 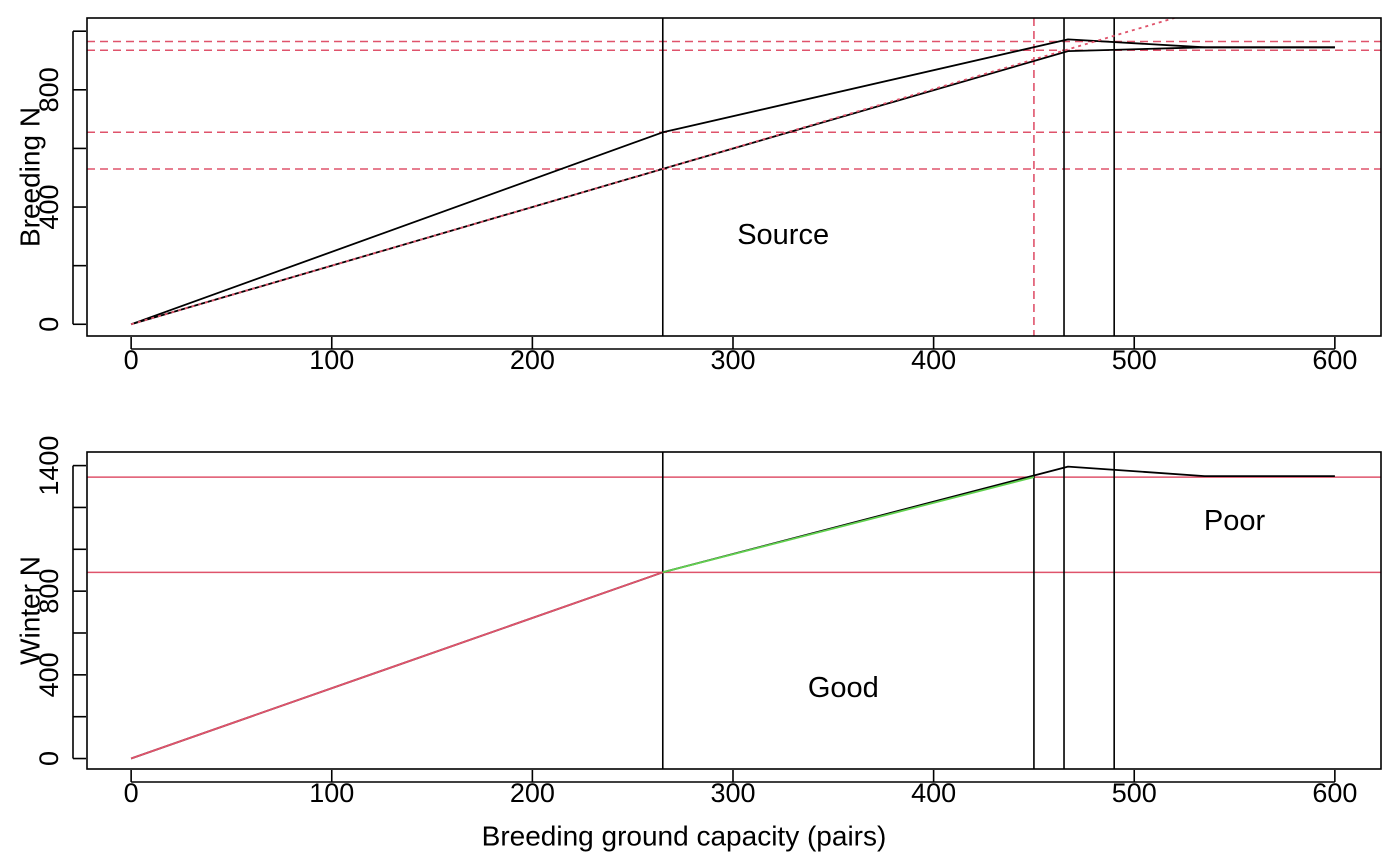 What do you see at coordinates (1235, 521) in the screenshot?
I see `annotation-poor: Poor` at bounding box center [1235, 521].